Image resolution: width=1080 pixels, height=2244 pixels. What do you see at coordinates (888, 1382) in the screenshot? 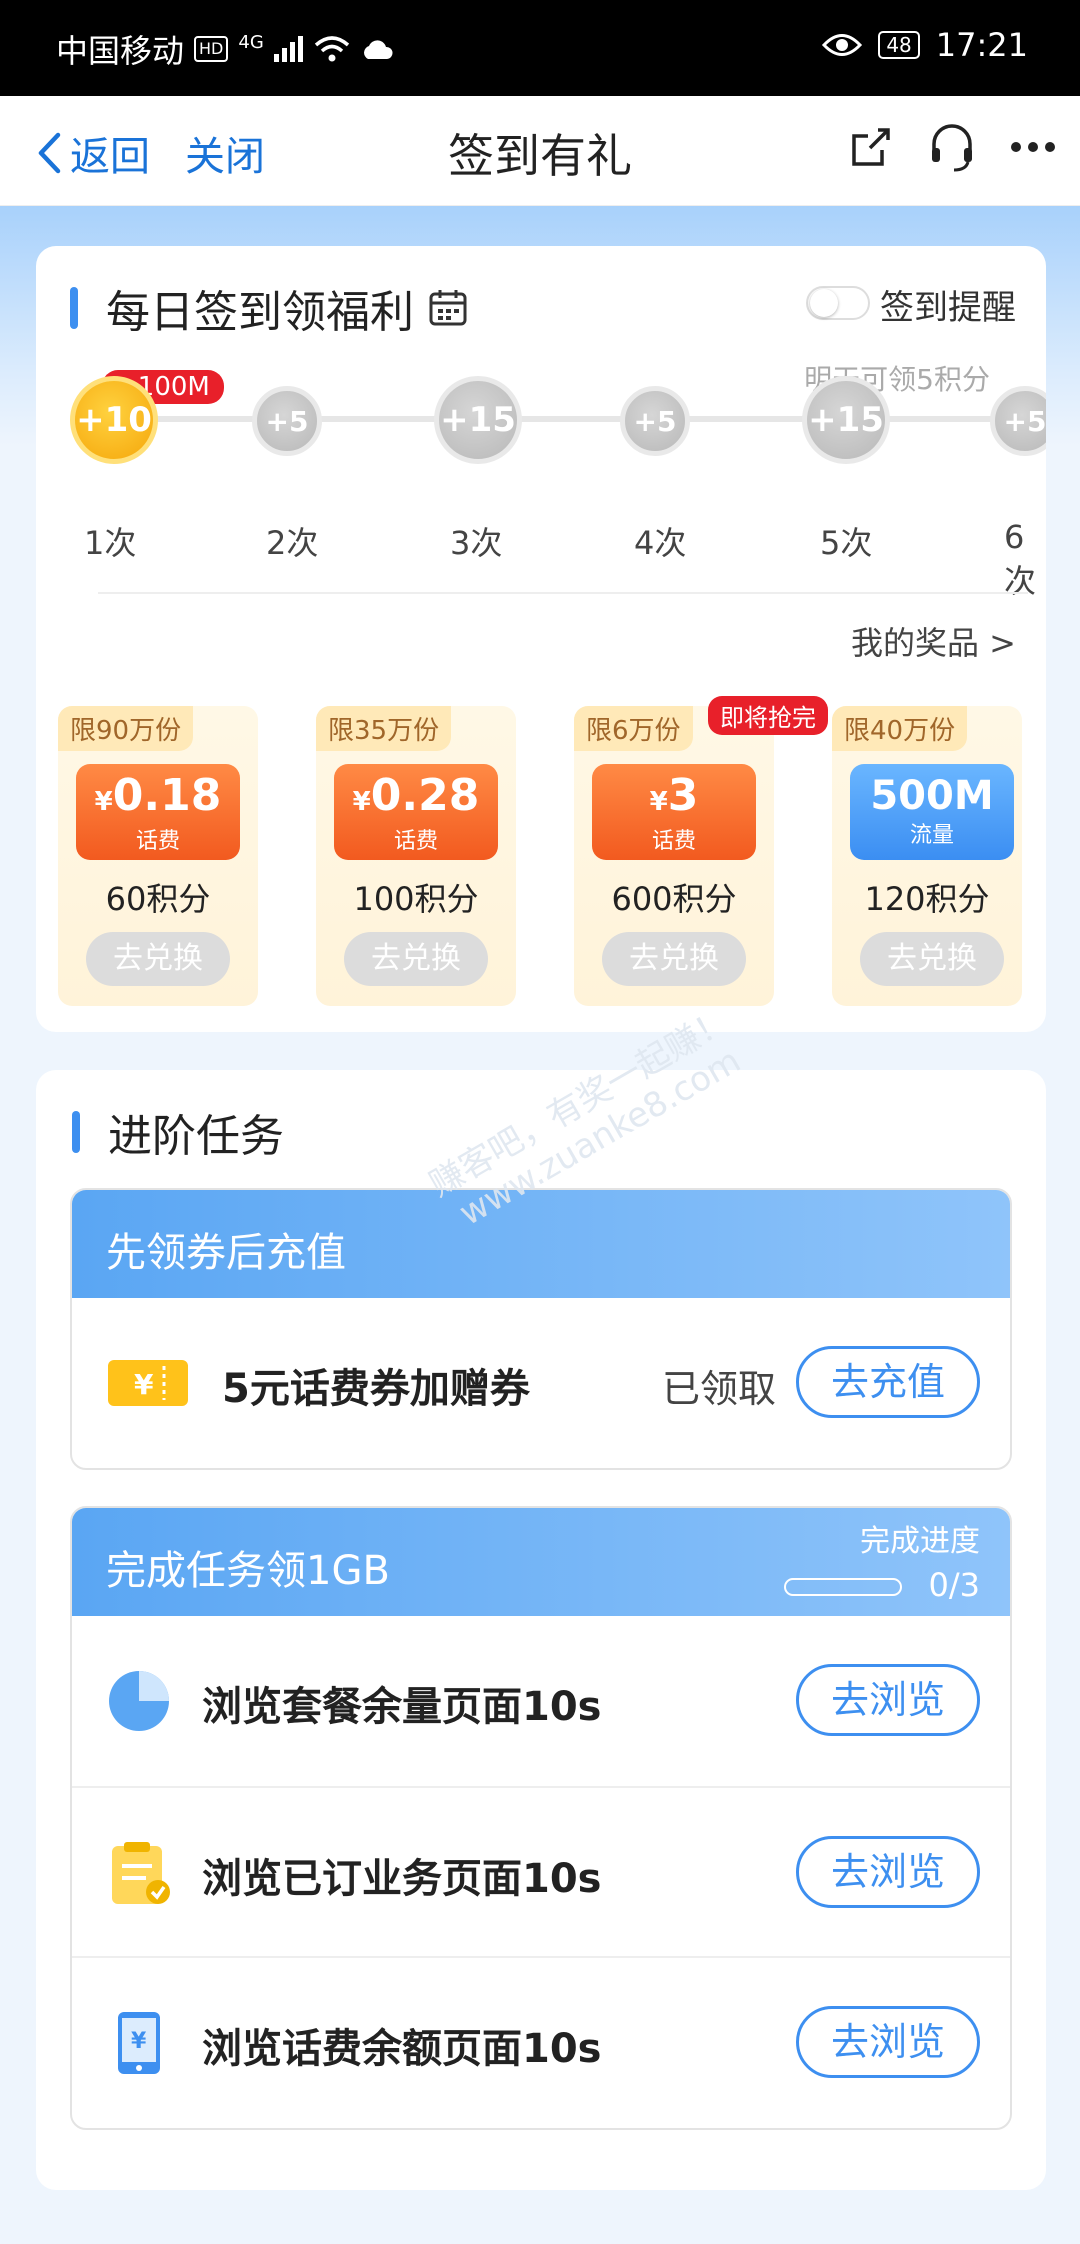
I see `recharge-button: 去充值` at bounding box center [888, 1382].